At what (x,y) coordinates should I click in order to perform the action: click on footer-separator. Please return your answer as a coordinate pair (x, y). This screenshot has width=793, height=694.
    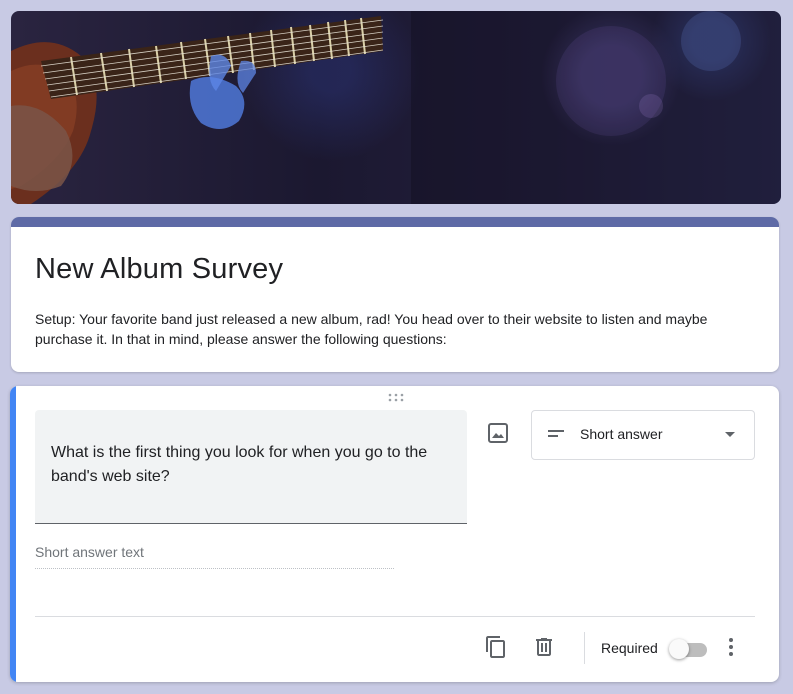
    Looking at the image, I should click on (584, 648).